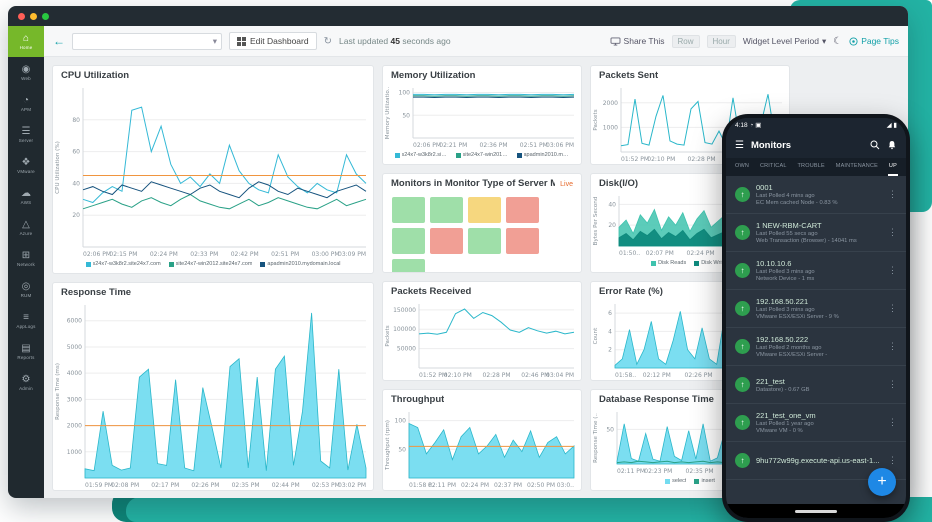  I want to click on edit-dashboard-button: Edit Dashboard, so click(273, 41).